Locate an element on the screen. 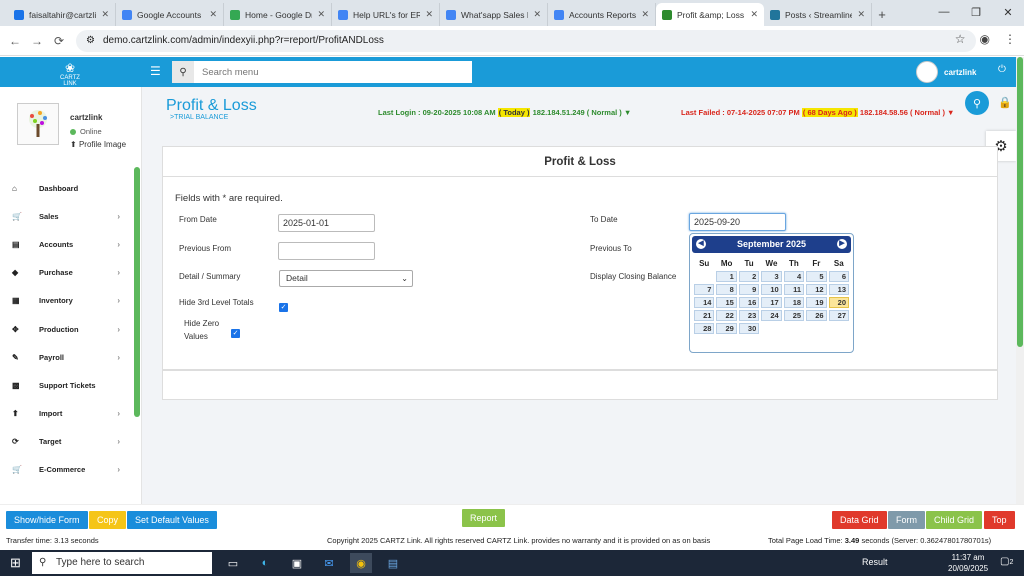 Image resolution: width=1024 pixels, height=576 pixels. search-icon: ⚲ is located at coordinates (183, 72).